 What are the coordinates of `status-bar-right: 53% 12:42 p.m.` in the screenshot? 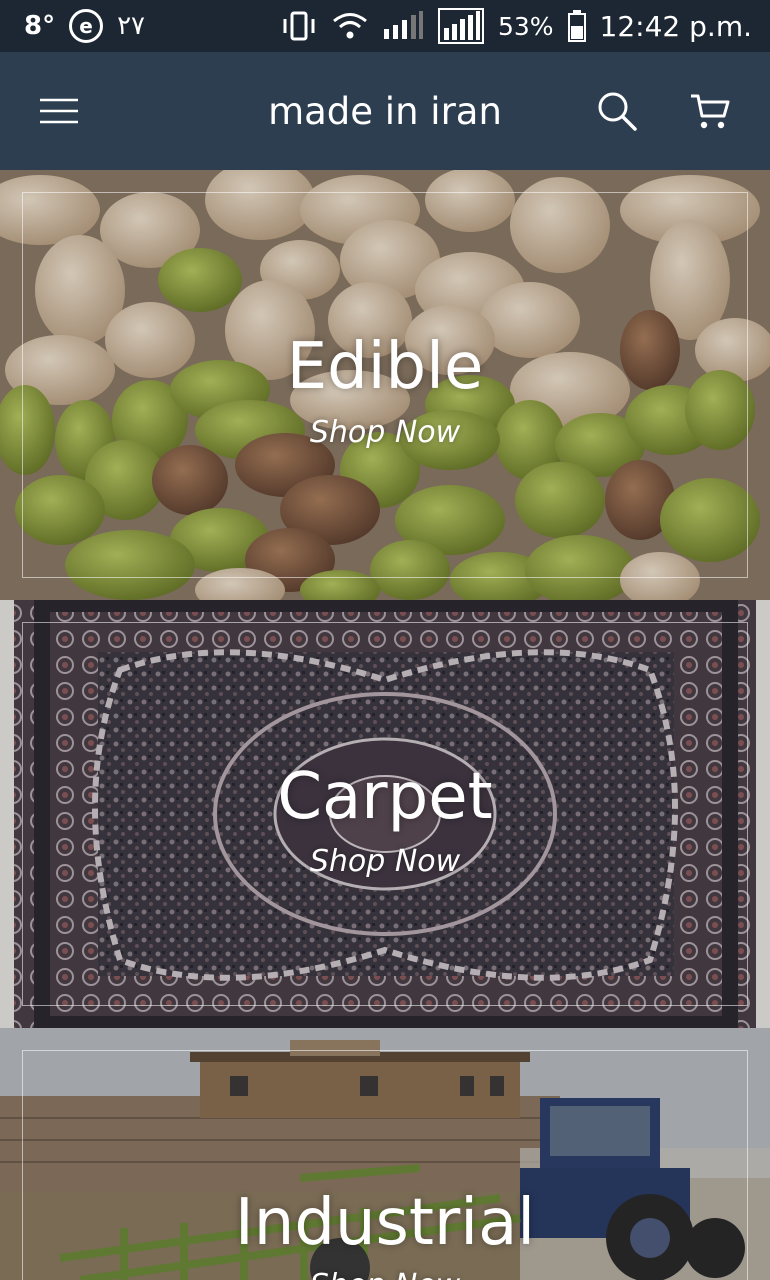 It's located at (516, 26).